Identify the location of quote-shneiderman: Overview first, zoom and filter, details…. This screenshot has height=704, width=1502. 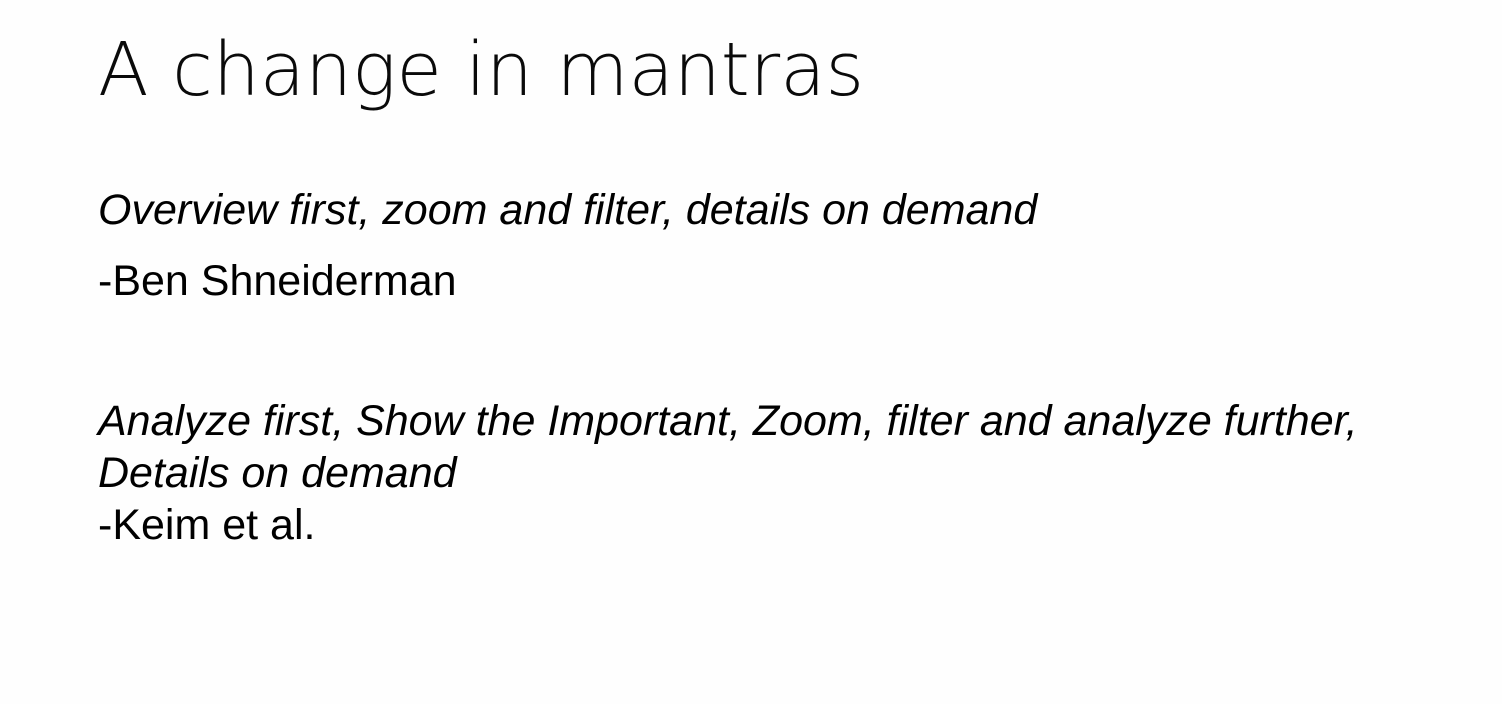
(568, 210).